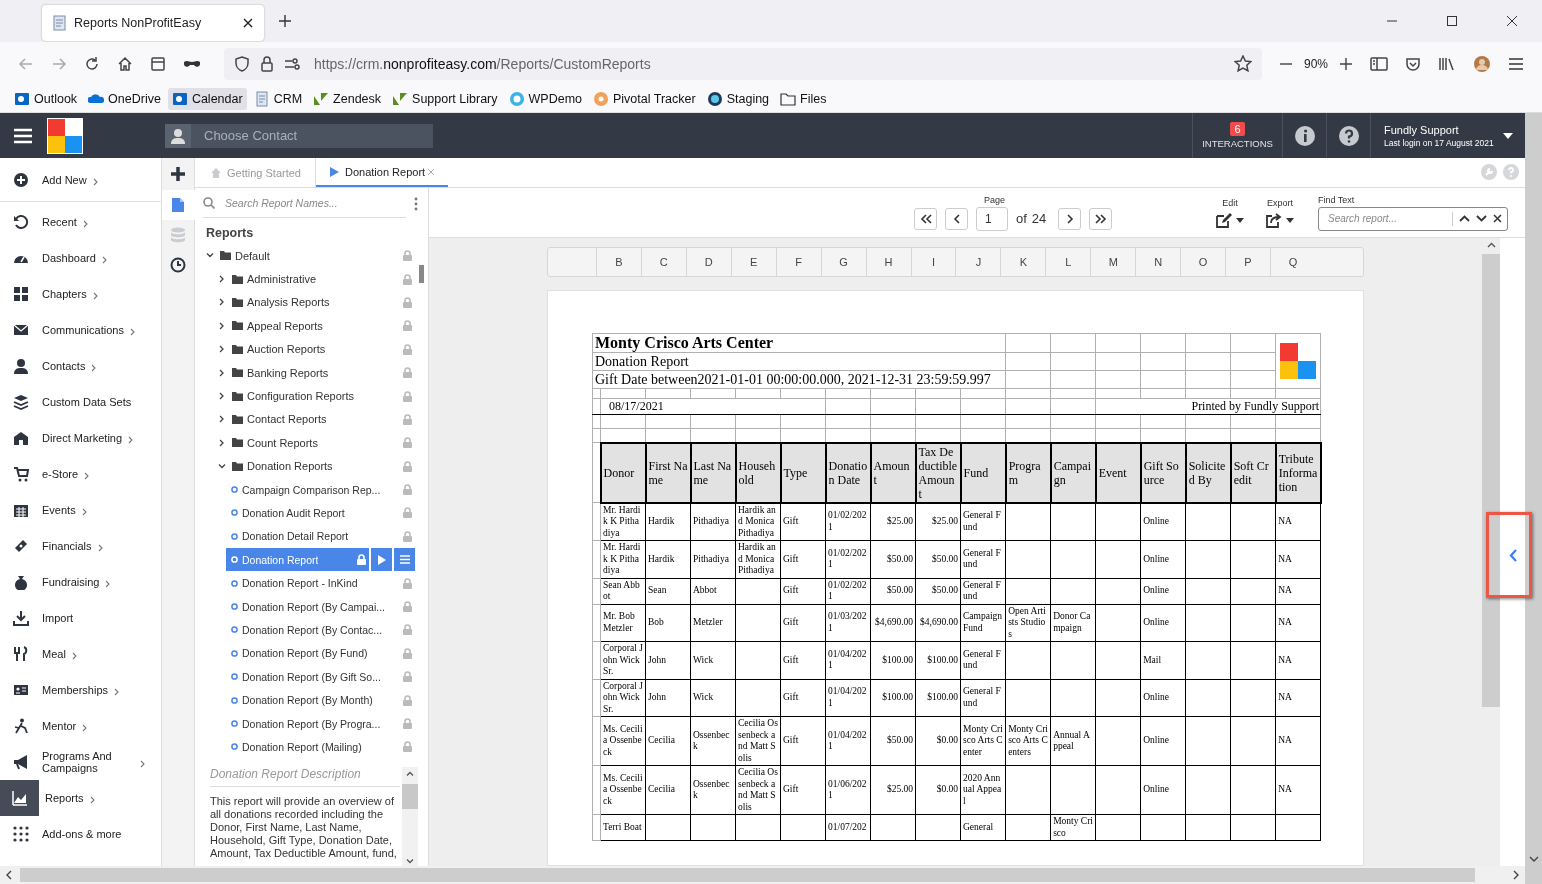 This screenshot has width=1542, height=884. Describe the element at coordinates (80, 222) in the screenshot. I see `sidebar-item: Recent` at that location.